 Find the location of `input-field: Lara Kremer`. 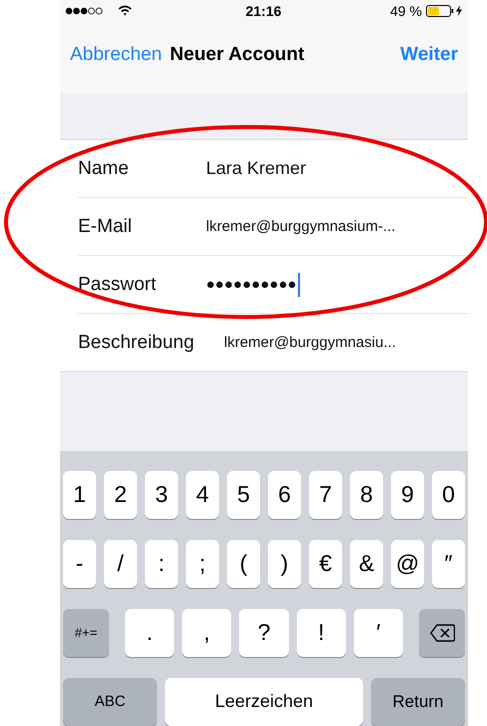

input-field: Lara Kremer is located at coordinates (256, 169).